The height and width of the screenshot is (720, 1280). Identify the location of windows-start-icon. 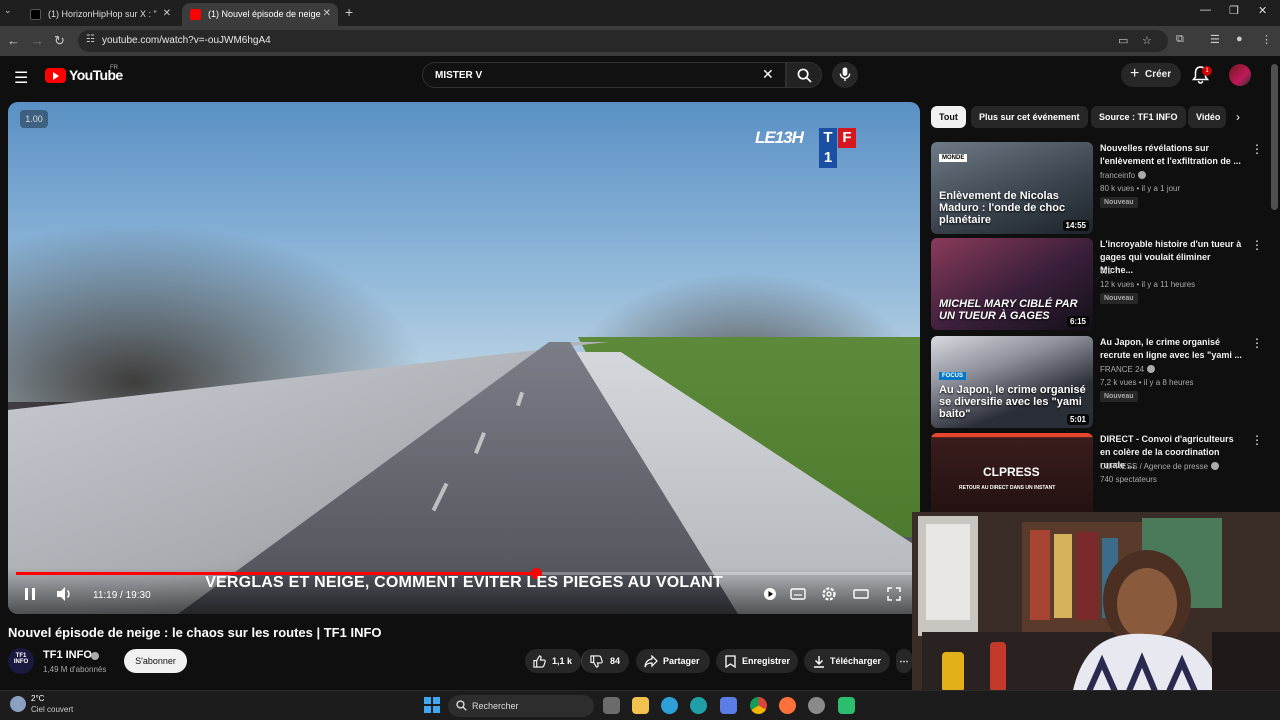
(432, 705).